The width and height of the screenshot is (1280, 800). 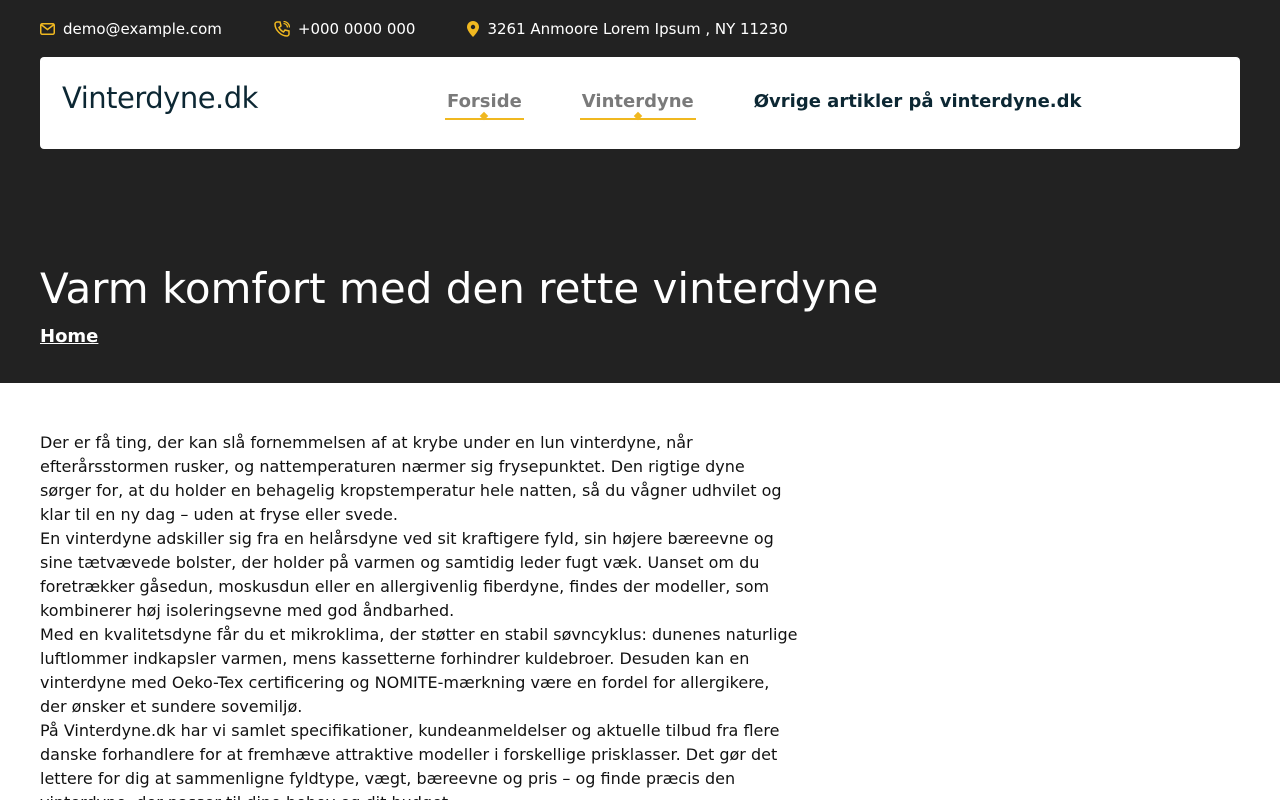 What do you see at coordinates (142, 28) in the screenshot?
I see `email-text: demo@example.com` at bounding box center [142, 28].